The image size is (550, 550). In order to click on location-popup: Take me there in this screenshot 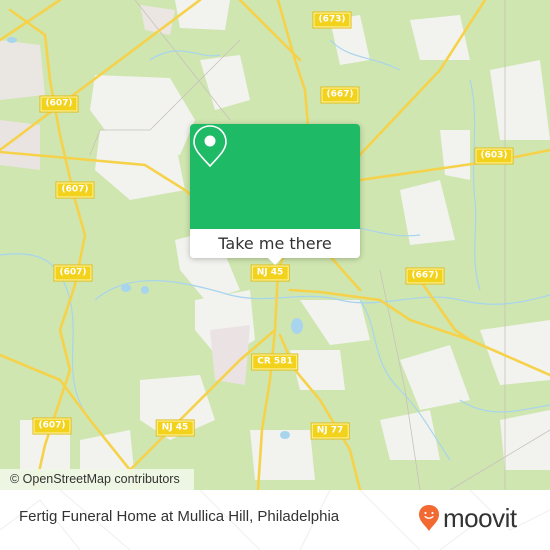, I will do `click(275, 194)`.